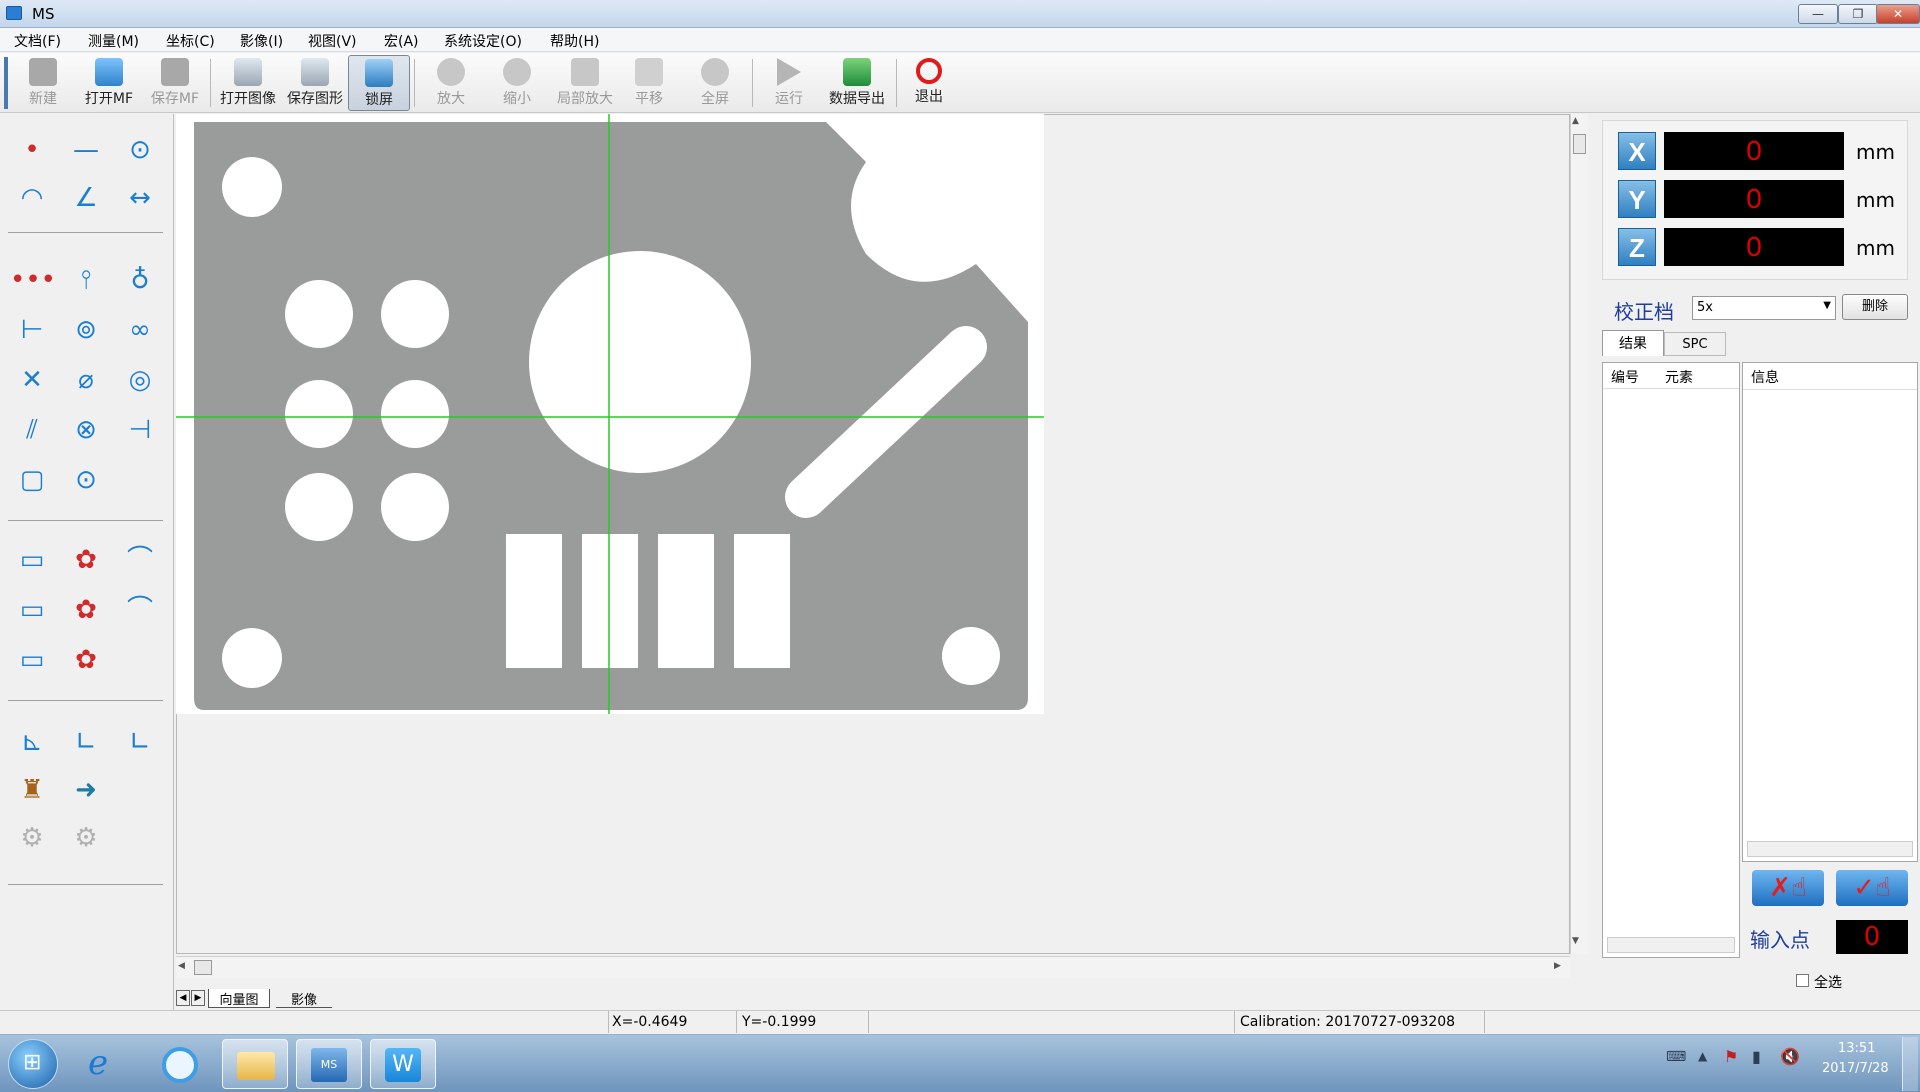 The width and height of the screenshot is (1920, 1092). Describe the element at coordinates (1910, 1064) in the screenshot. I see `show-desktop-button` at that location.